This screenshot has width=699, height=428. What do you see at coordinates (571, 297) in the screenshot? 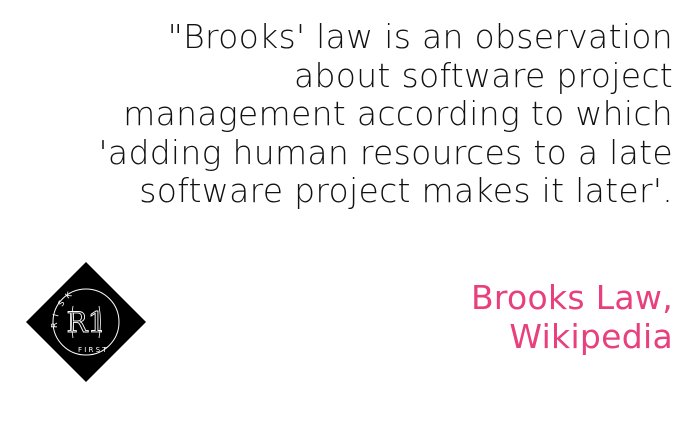
I see `attribution-line: Brooks Law,` at bounding box center [571, 297].